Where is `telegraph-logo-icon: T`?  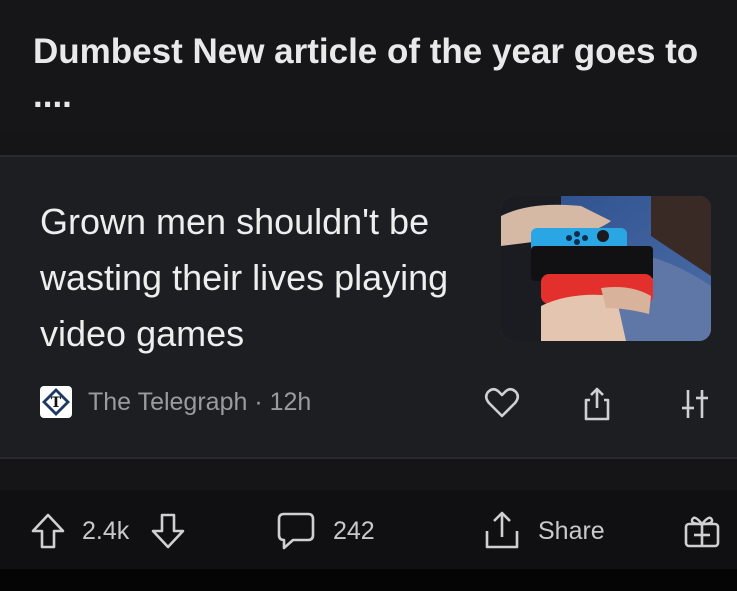
telegraph-logo-icon: T is located at coordinates (56, 402).